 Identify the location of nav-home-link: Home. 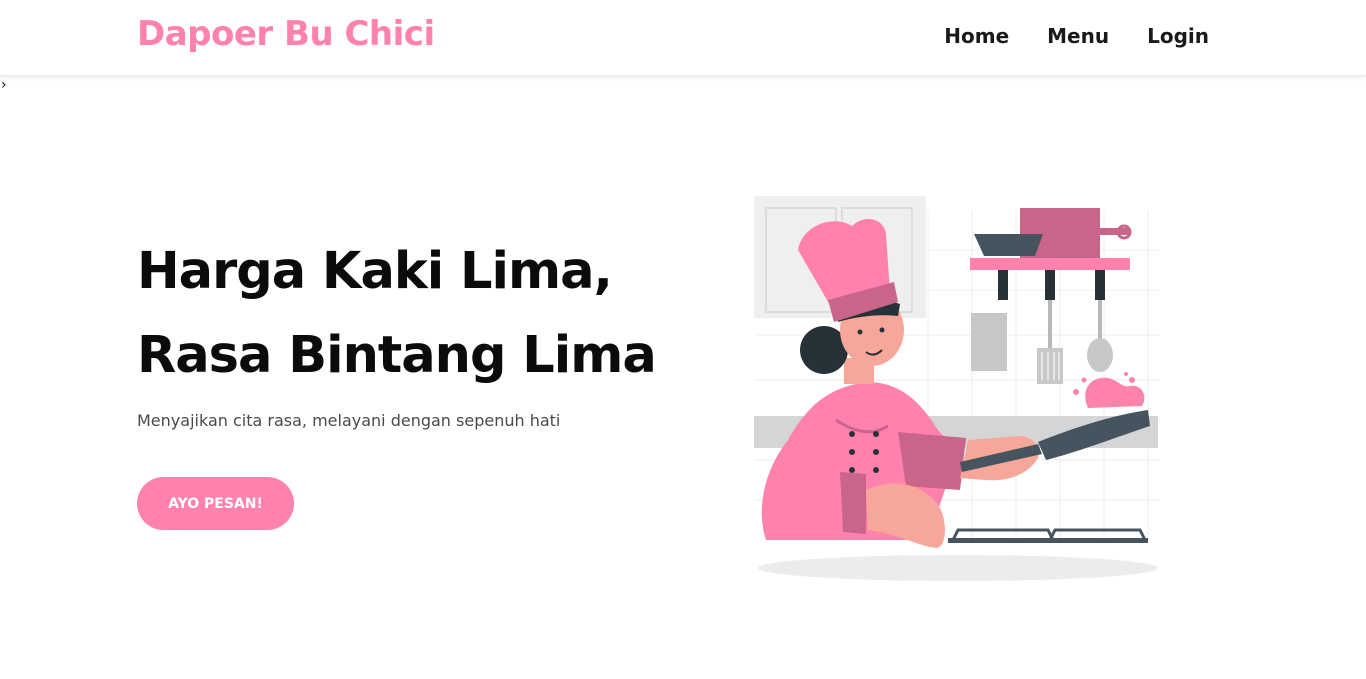
(976, 36).